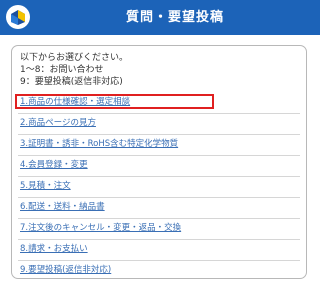 Image resolution: width=320 pixels, height=285 pixels. I want to click on menu-link-membership: 4.会員登録・変更, so click(54, 165).